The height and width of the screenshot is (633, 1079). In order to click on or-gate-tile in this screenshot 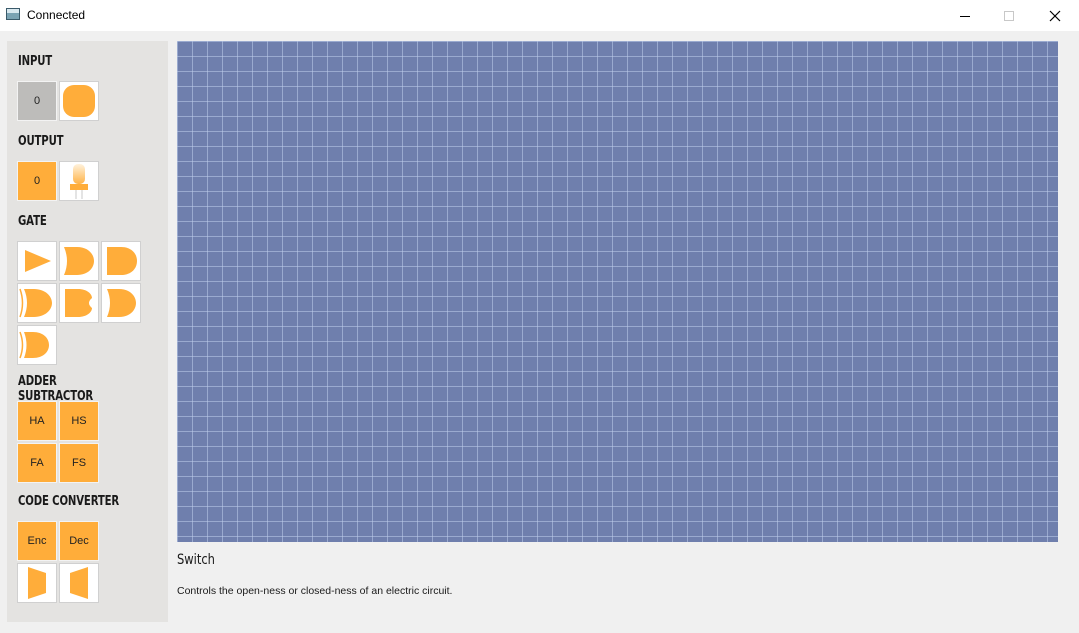, I will do `click(37, 303)`.